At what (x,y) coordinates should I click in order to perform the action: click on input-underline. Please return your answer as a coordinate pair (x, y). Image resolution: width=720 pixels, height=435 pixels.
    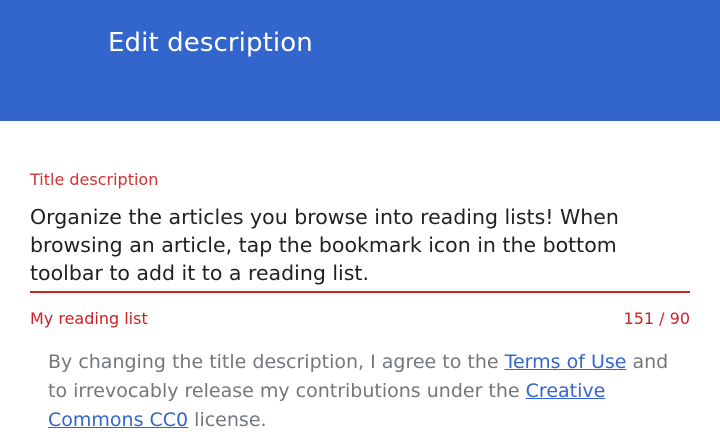
    Looking at the image, I should click on (360, 292).